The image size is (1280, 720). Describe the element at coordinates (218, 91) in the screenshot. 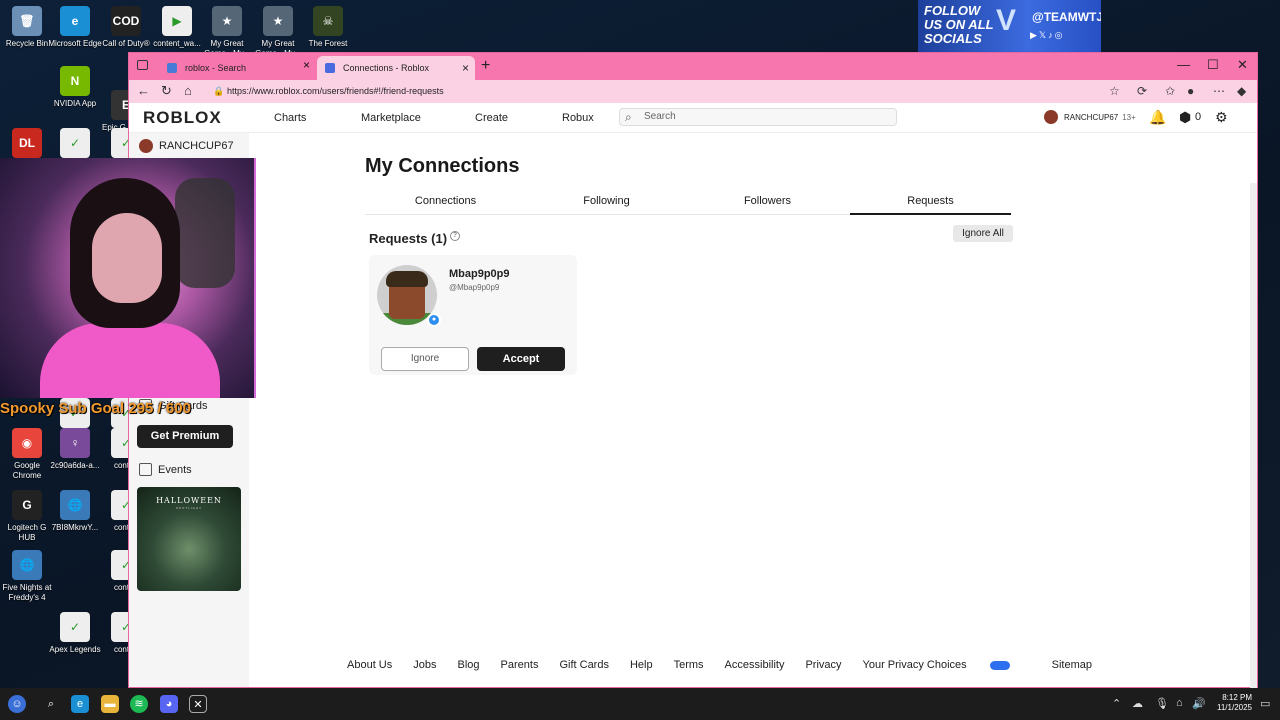

I see `lock-icon: 🔒` at that location.